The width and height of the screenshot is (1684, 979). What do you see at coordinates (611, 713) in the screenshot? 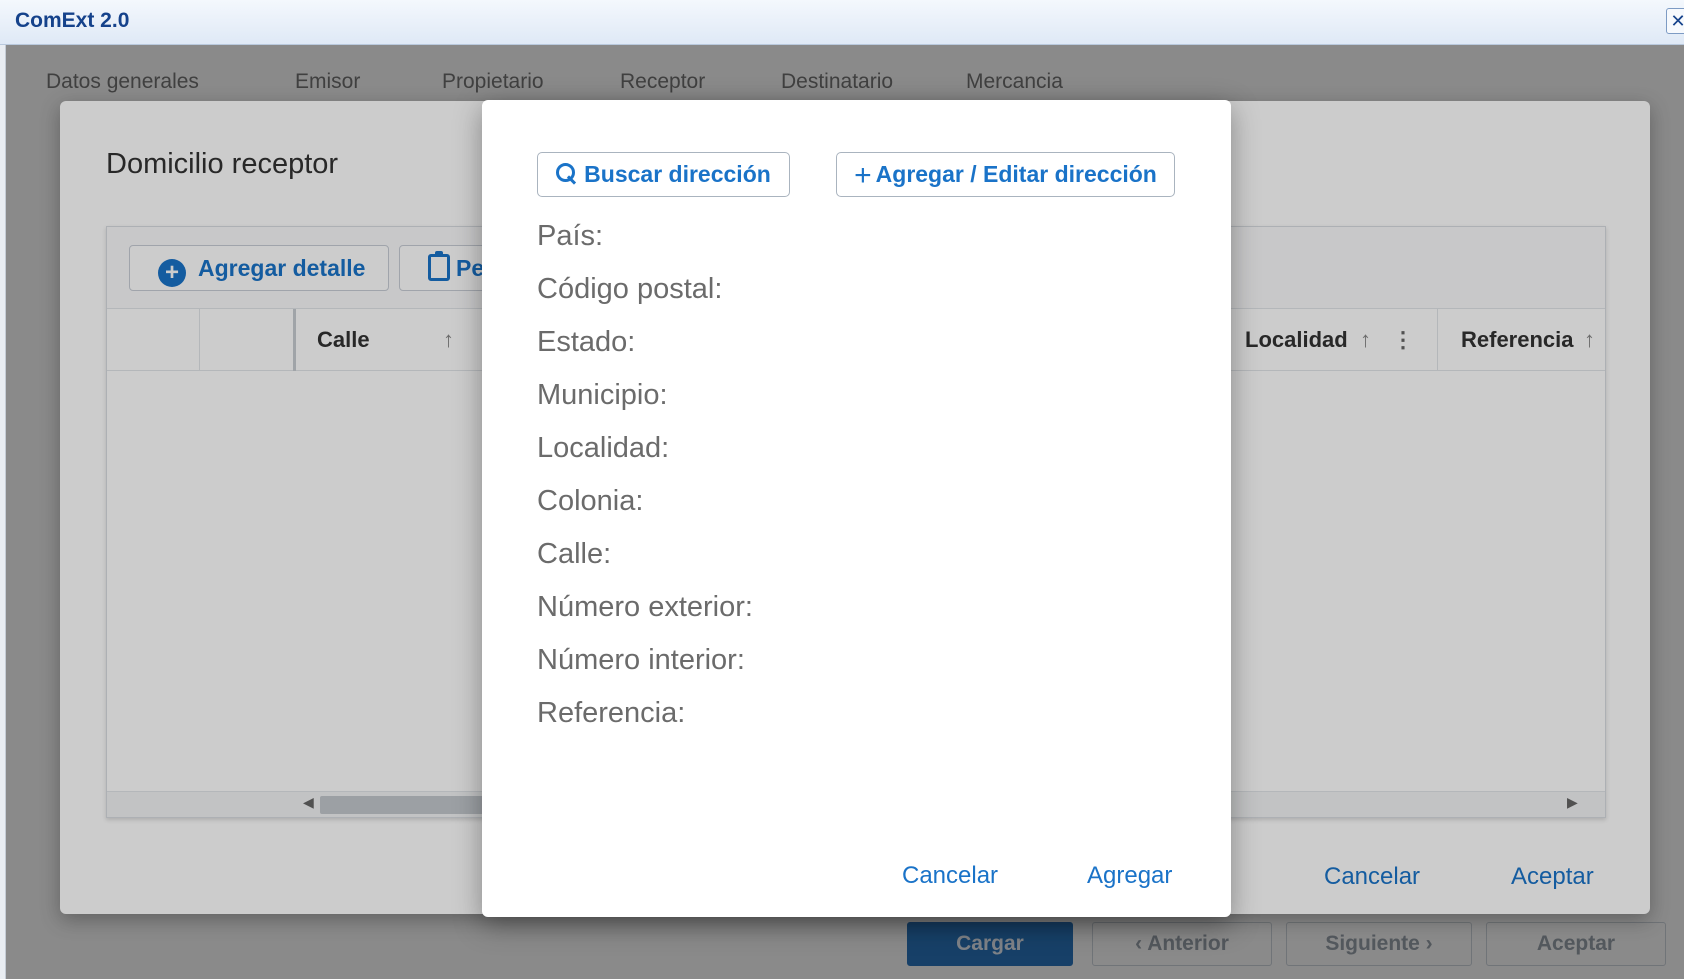
I see `field-label-referencia: Referencia:` at bounding box center [611, 713].